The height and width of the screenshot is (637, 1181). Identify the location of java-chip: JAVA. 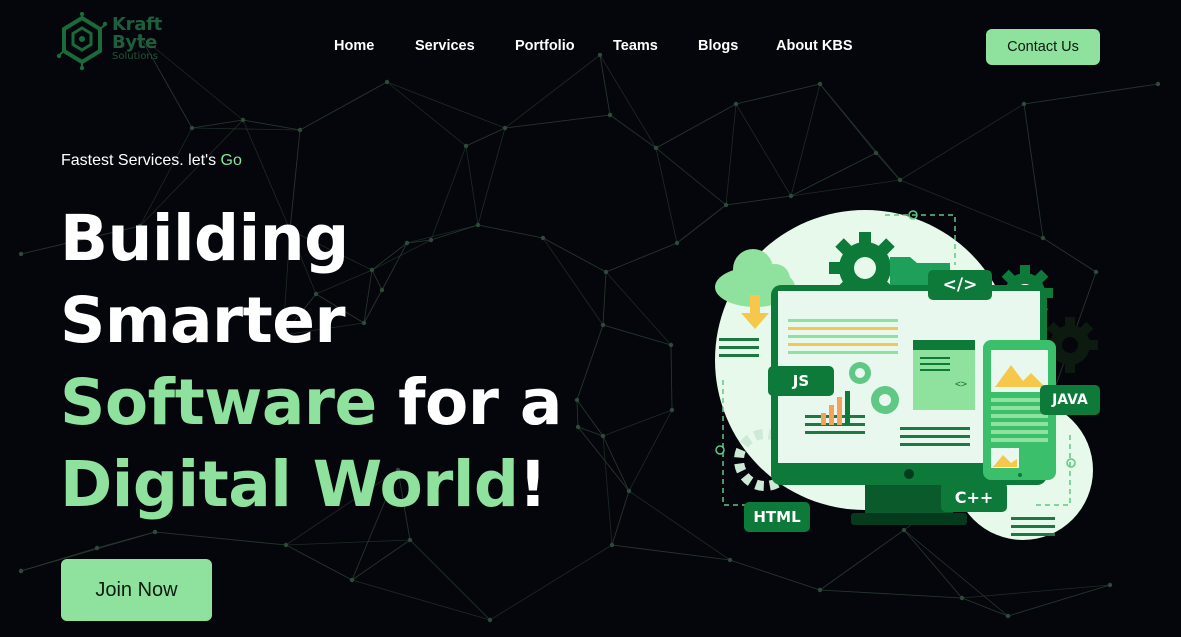
(1070, 400).